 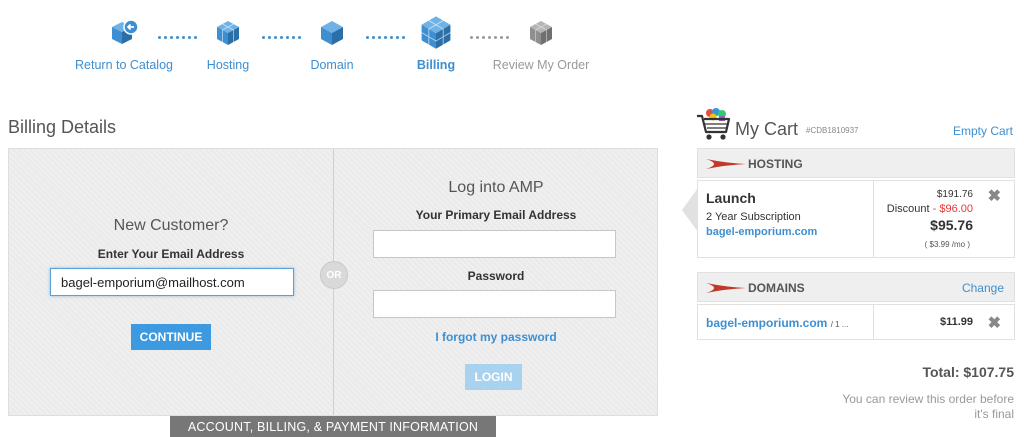 What do you see at coordinates (775, 164) in the screenshot?
I see `hosting-section-title: HOSTING` at bounding box center [775, 164].